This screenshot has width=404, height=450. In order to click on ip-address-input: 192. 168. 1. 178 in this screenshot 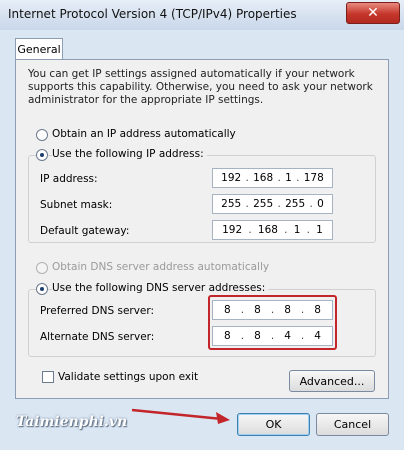, I will do `click(272, 178)`.